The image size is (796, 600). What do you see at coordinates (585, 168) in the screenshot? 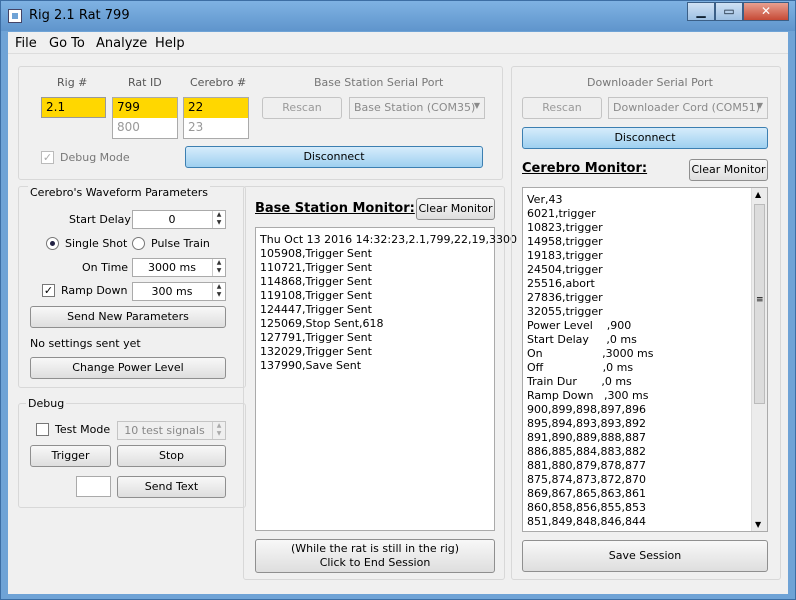
I see `cerebro-monitor-title: Cerebro Monitor:` at bounding box center [585, 168].